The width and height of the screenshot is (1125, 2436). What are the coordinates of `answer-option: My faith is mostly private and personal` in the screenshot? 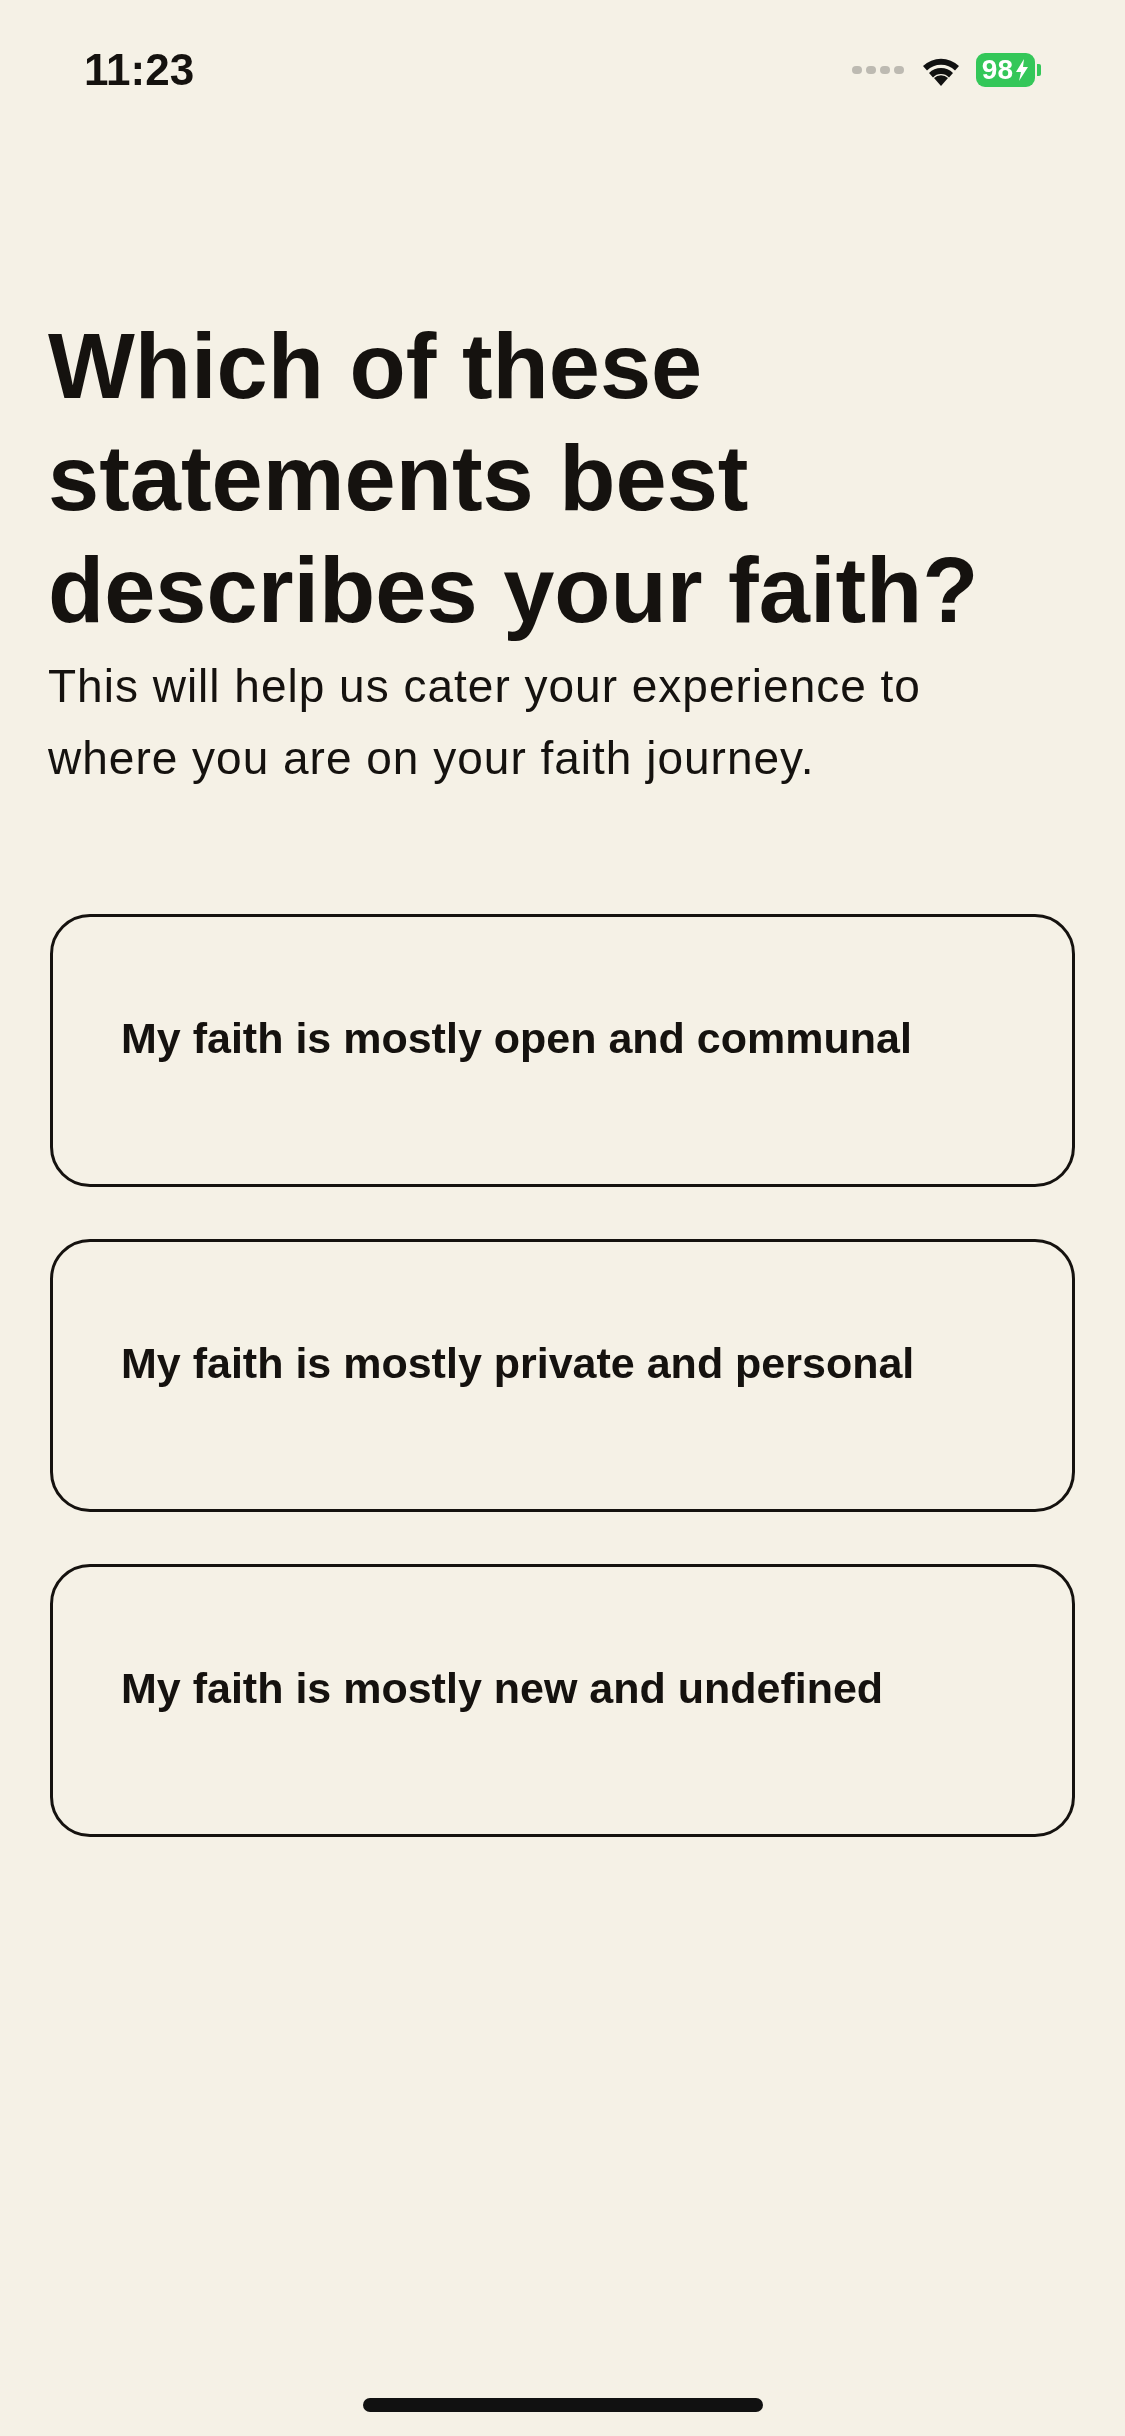 It's located at (562, 1375).